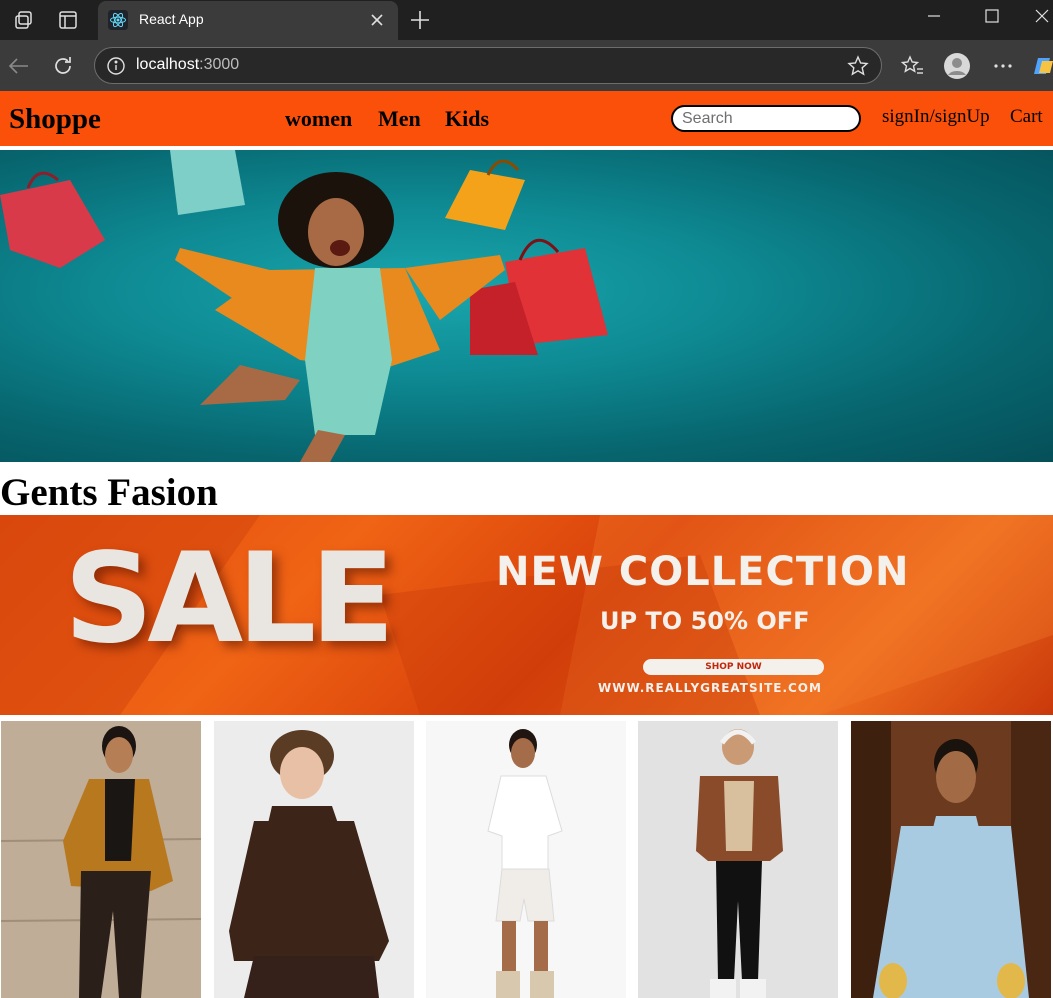 Image resolution: width=1053 pixels, height=998 pixels. What do you see at coordinates (1026, 117) in the screenshot?
I see `cart-link: Cart` at bounding box center [1026, 117].